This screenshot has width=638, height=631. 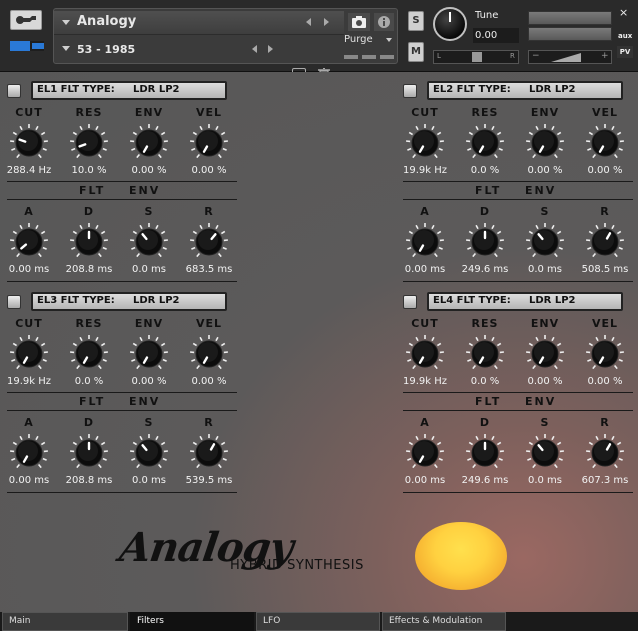 I want to click on preset-row: 53 - 1985, so click(x=199, y=59).